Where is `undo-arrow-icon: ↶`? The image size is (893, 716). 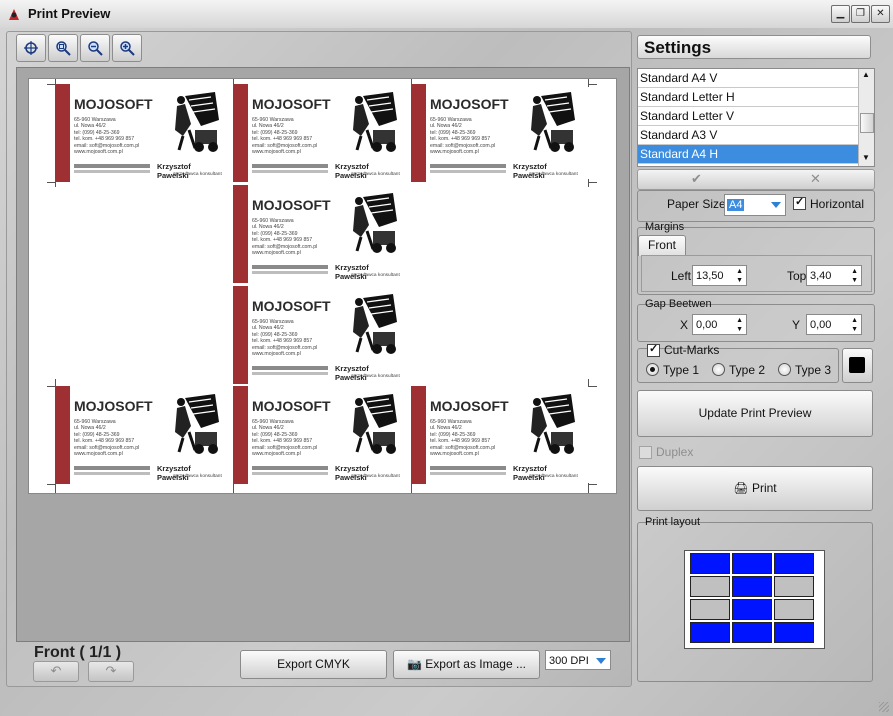
undo-arrow-icon: ↶ is located at coordinates (56, 670).